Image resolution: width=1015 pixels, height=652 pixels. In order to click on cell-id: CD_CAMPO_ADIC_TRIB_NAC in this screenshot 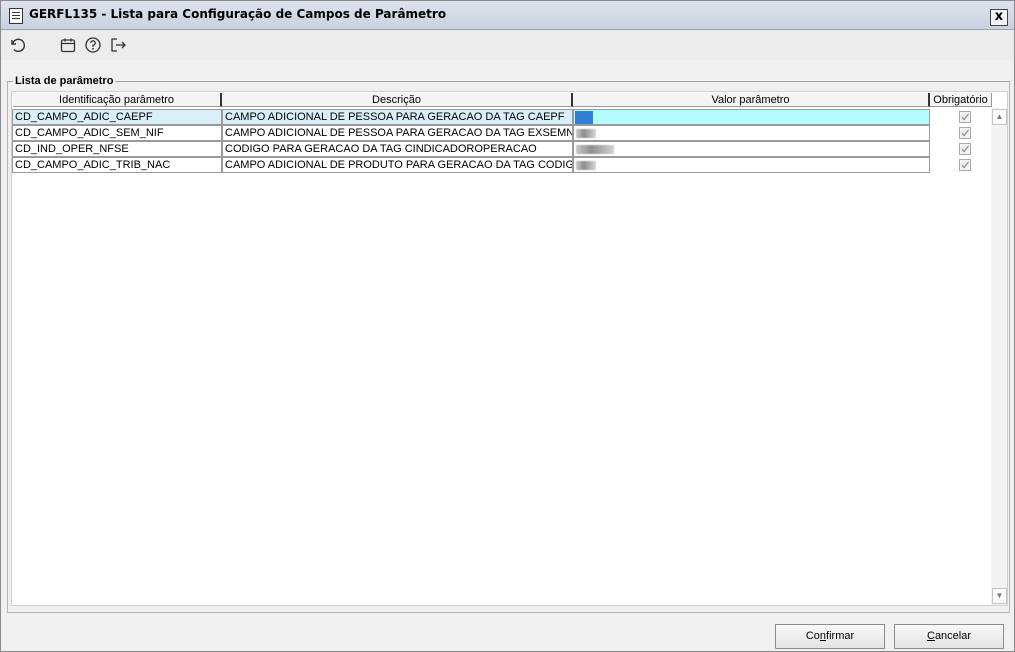, I will do `click(117, 165)`.